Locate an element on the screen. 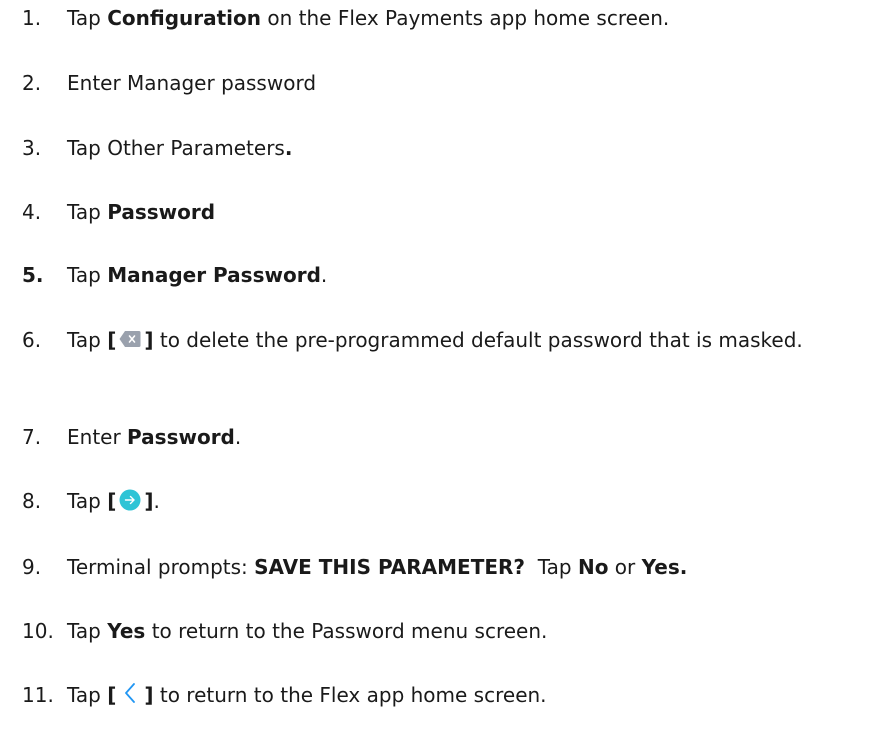 Image resolution: width=869 pixels, height=730 pixels. step-text-bold: Yes. is located at coordinates (664, 567).